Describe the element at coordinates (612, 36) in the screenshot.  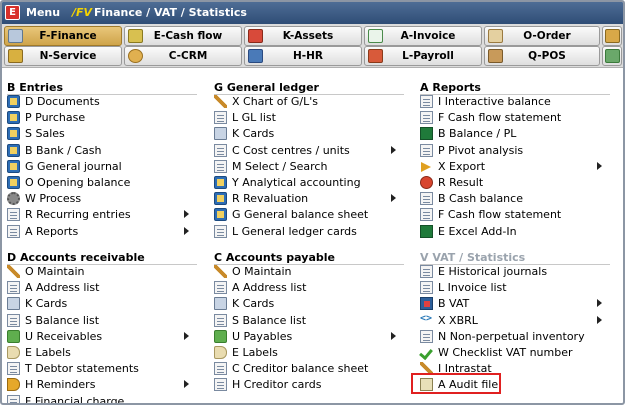
I see `tab-scroll-up` at that location.